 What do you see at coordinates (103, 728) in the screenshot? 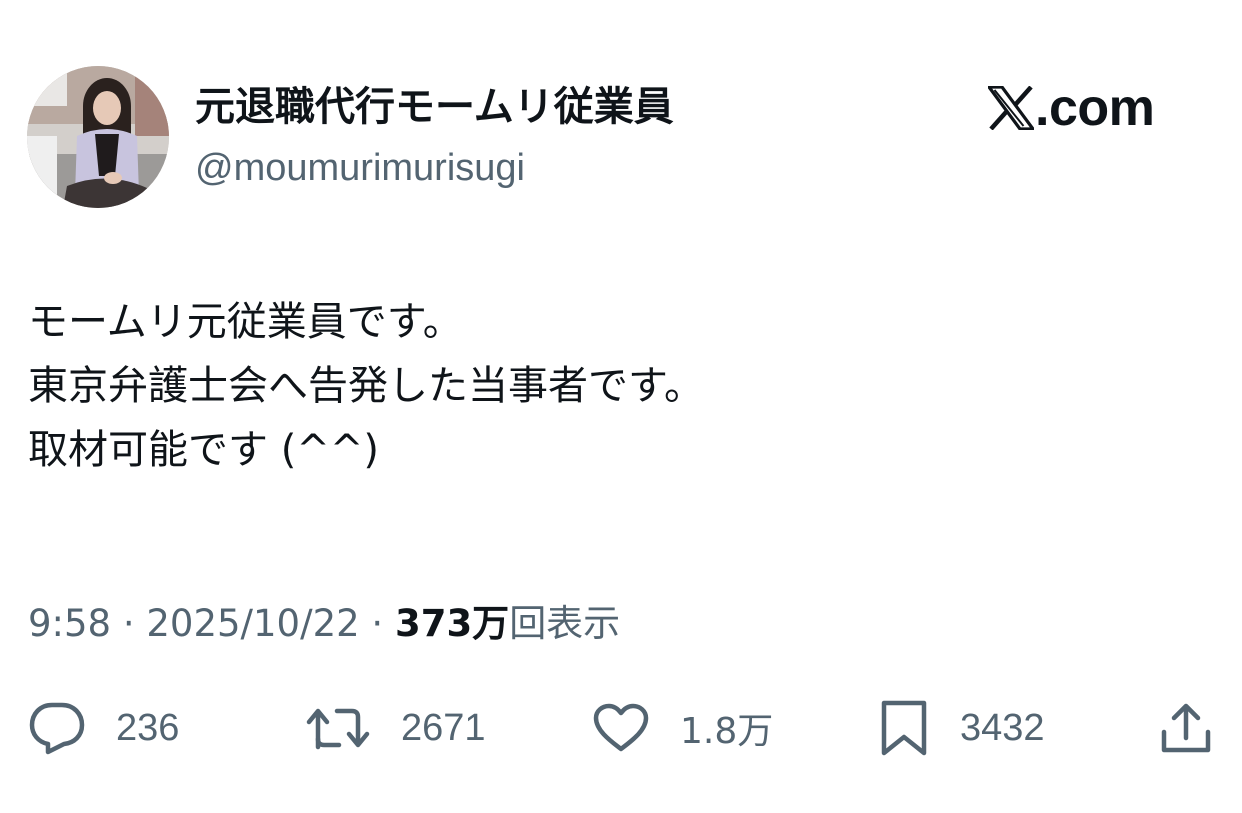
I see `reply-button: 236` at bounding box center [103, 728].